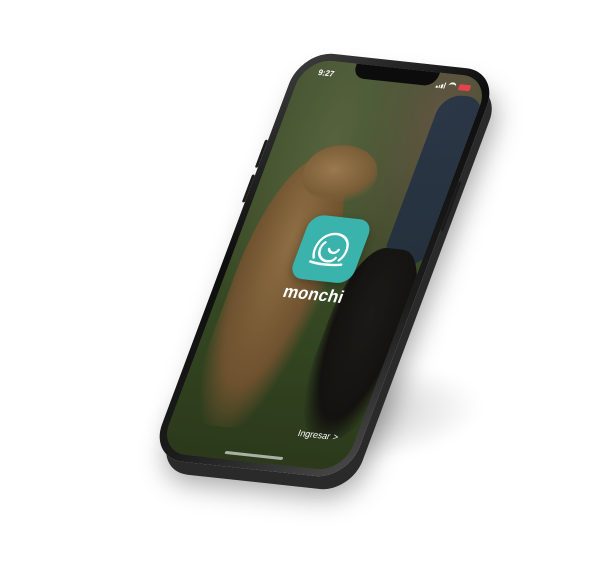 This screenshot has height=580, width=605. What do you see at coordinates (326, 73) in the screenshot?
I see `status-time: 9:27` at bounding box center [326, 73].